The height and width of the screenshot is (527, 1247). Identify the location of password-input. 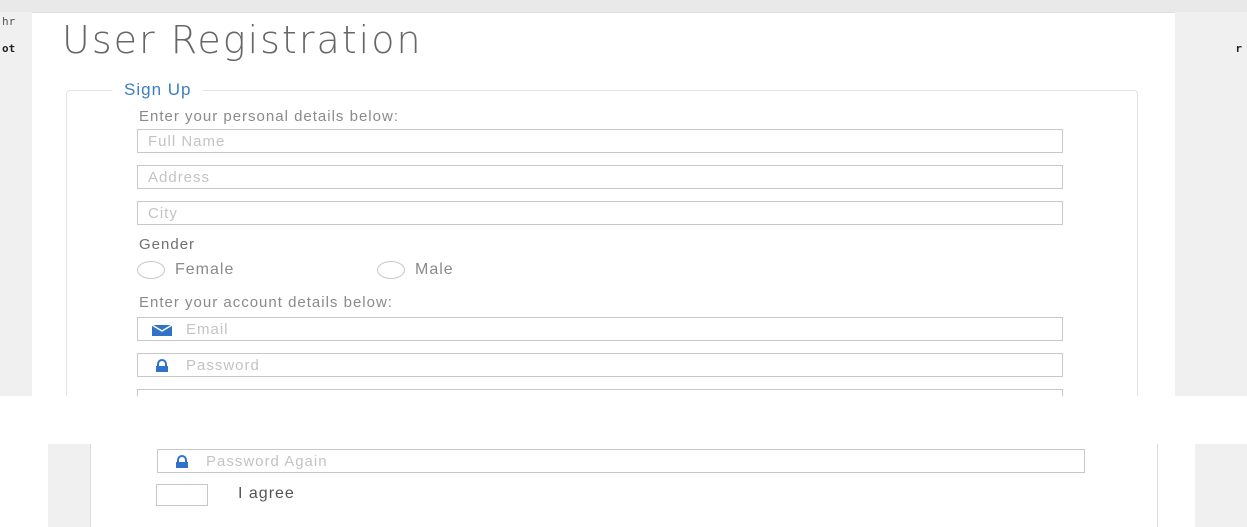
(600, 365).